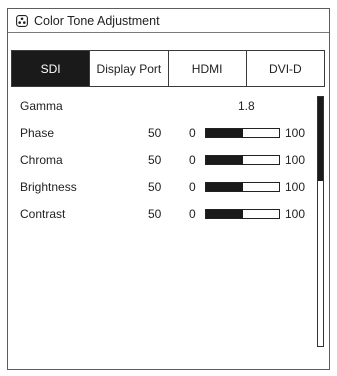 The width and height of the screenshot is (337, 376). Describe the element at coordinates (97, 20) in the screenshot. I see `window-title: Color Tone Adjustment` at that location.